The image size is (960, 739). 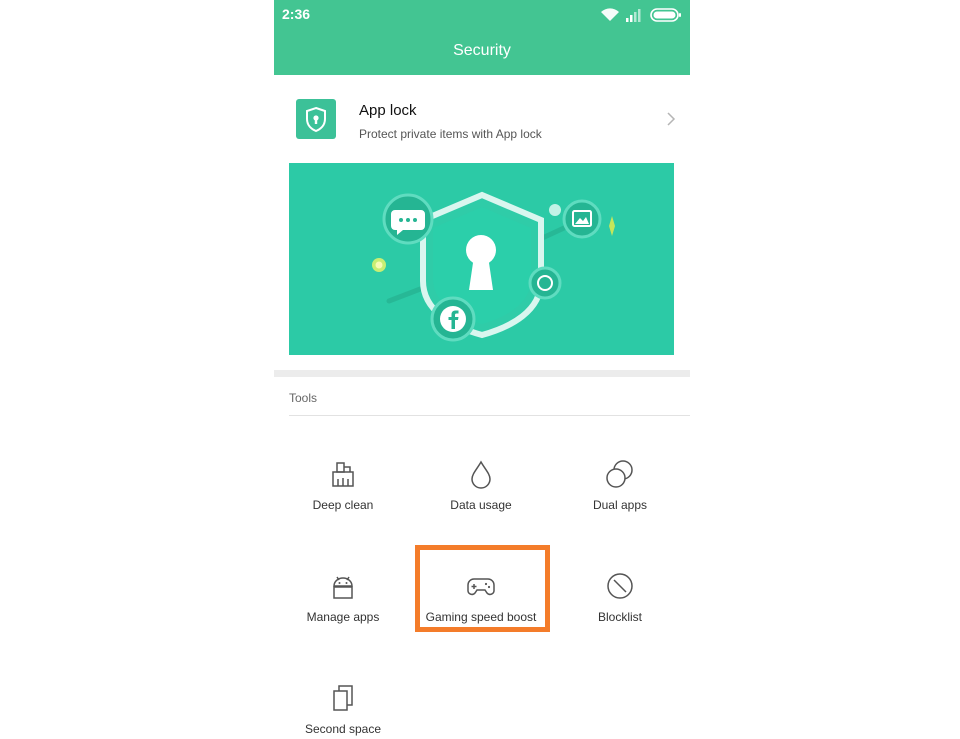 What do you see at coordinates (481, 505) in the screenshot?
I see `tool-label: Data usage` at bounding box center [481, 505].